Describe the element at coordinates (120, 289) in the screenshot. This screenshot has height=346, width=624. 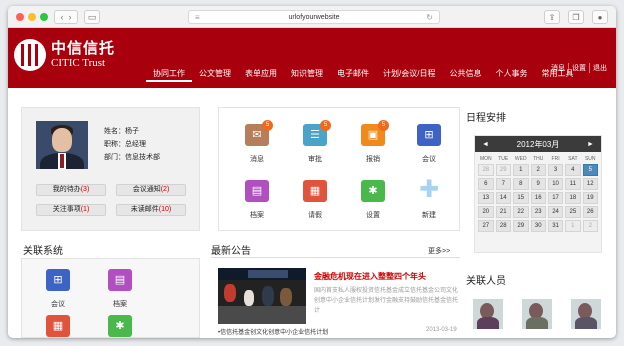
I see `related-system-archive: ▤ 档案` at that location.